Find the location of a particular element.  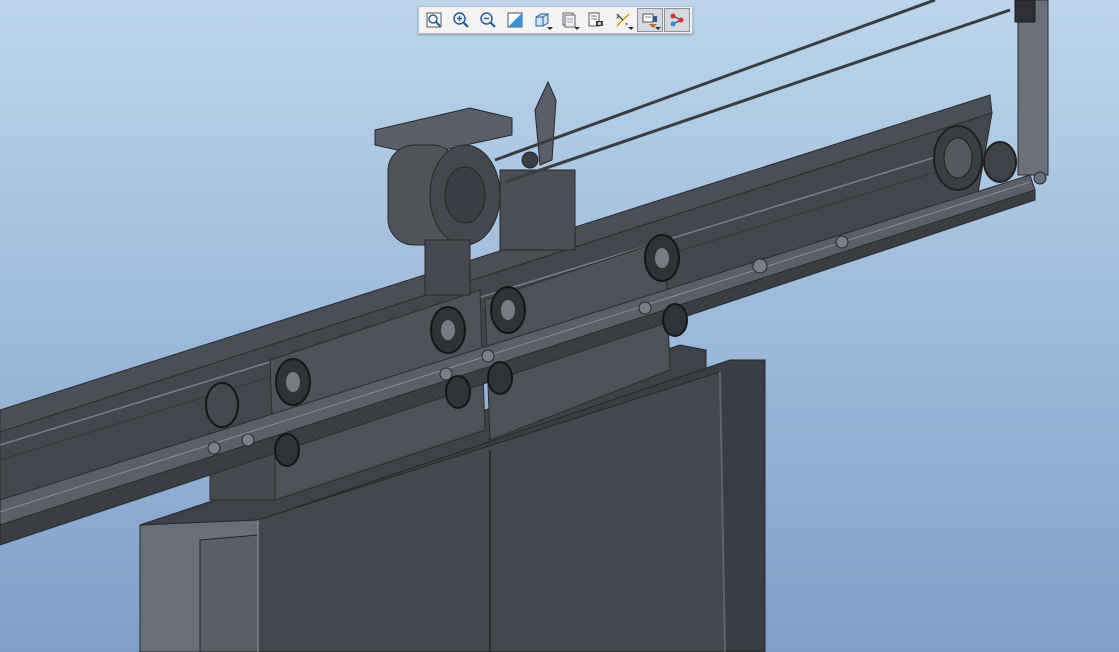

pulley-wheels is located at coordinates (975, 158).